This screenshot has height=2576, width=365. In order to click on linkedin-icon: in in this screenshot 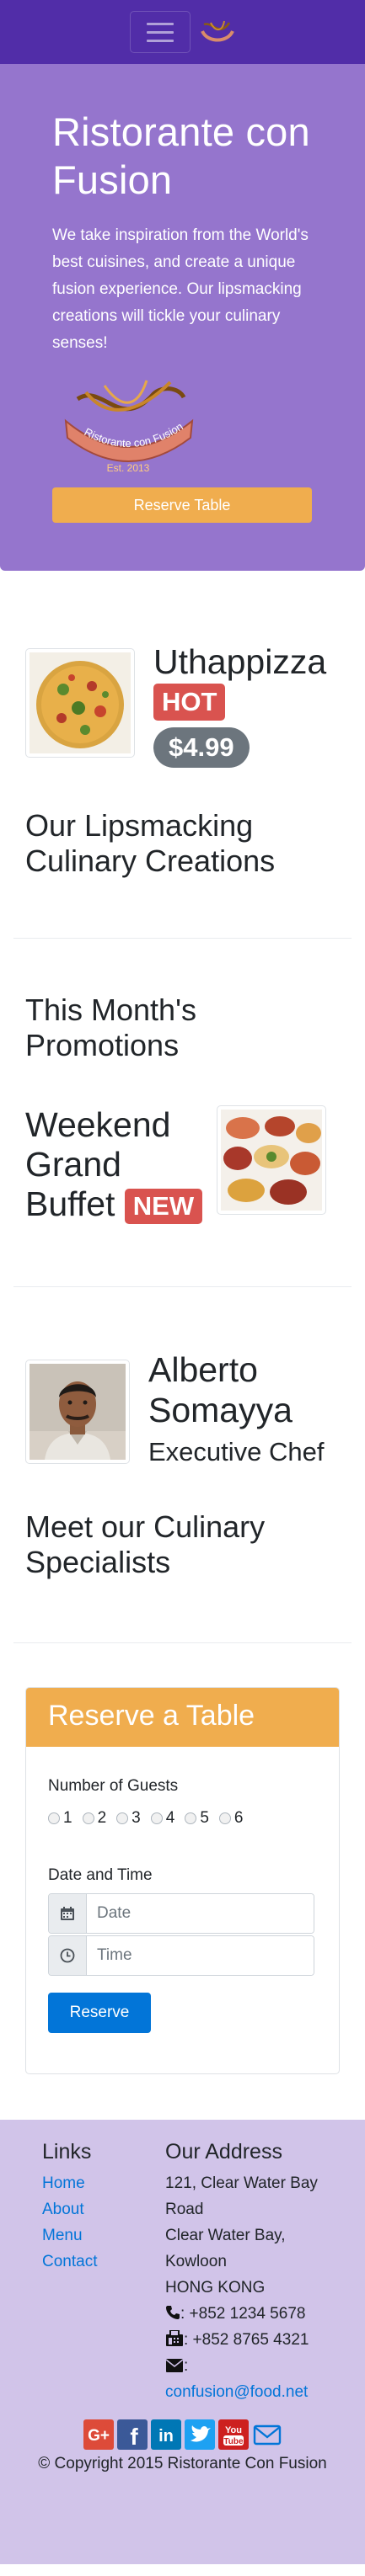, I will do `click(166, 2437)`.